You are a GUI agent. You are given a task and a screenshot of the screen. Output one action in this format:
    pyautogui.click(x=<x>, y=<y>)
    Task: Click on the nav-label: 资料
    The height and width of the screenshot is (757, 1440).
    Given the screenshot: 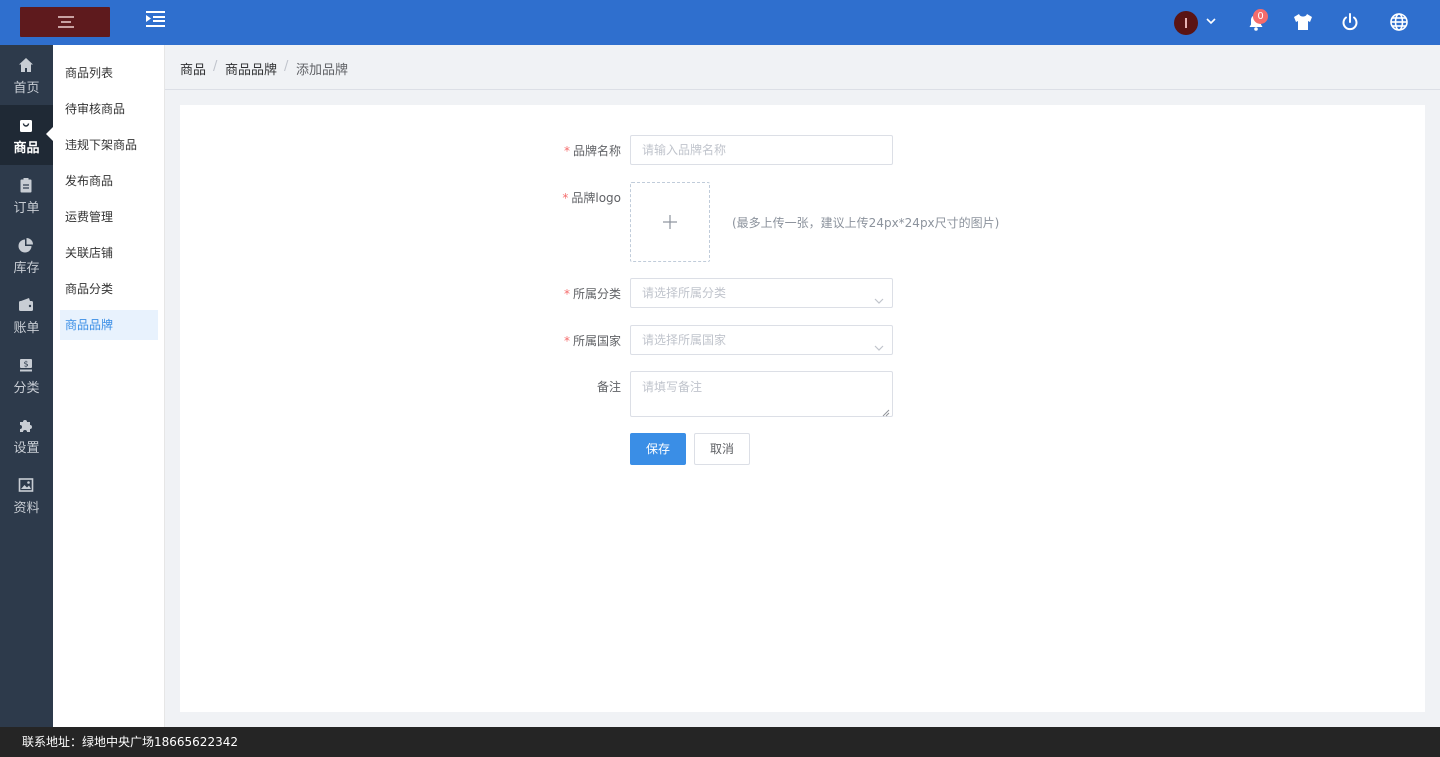 What is the action you would take?
    pyautogui.click(x=26, y=508)
    